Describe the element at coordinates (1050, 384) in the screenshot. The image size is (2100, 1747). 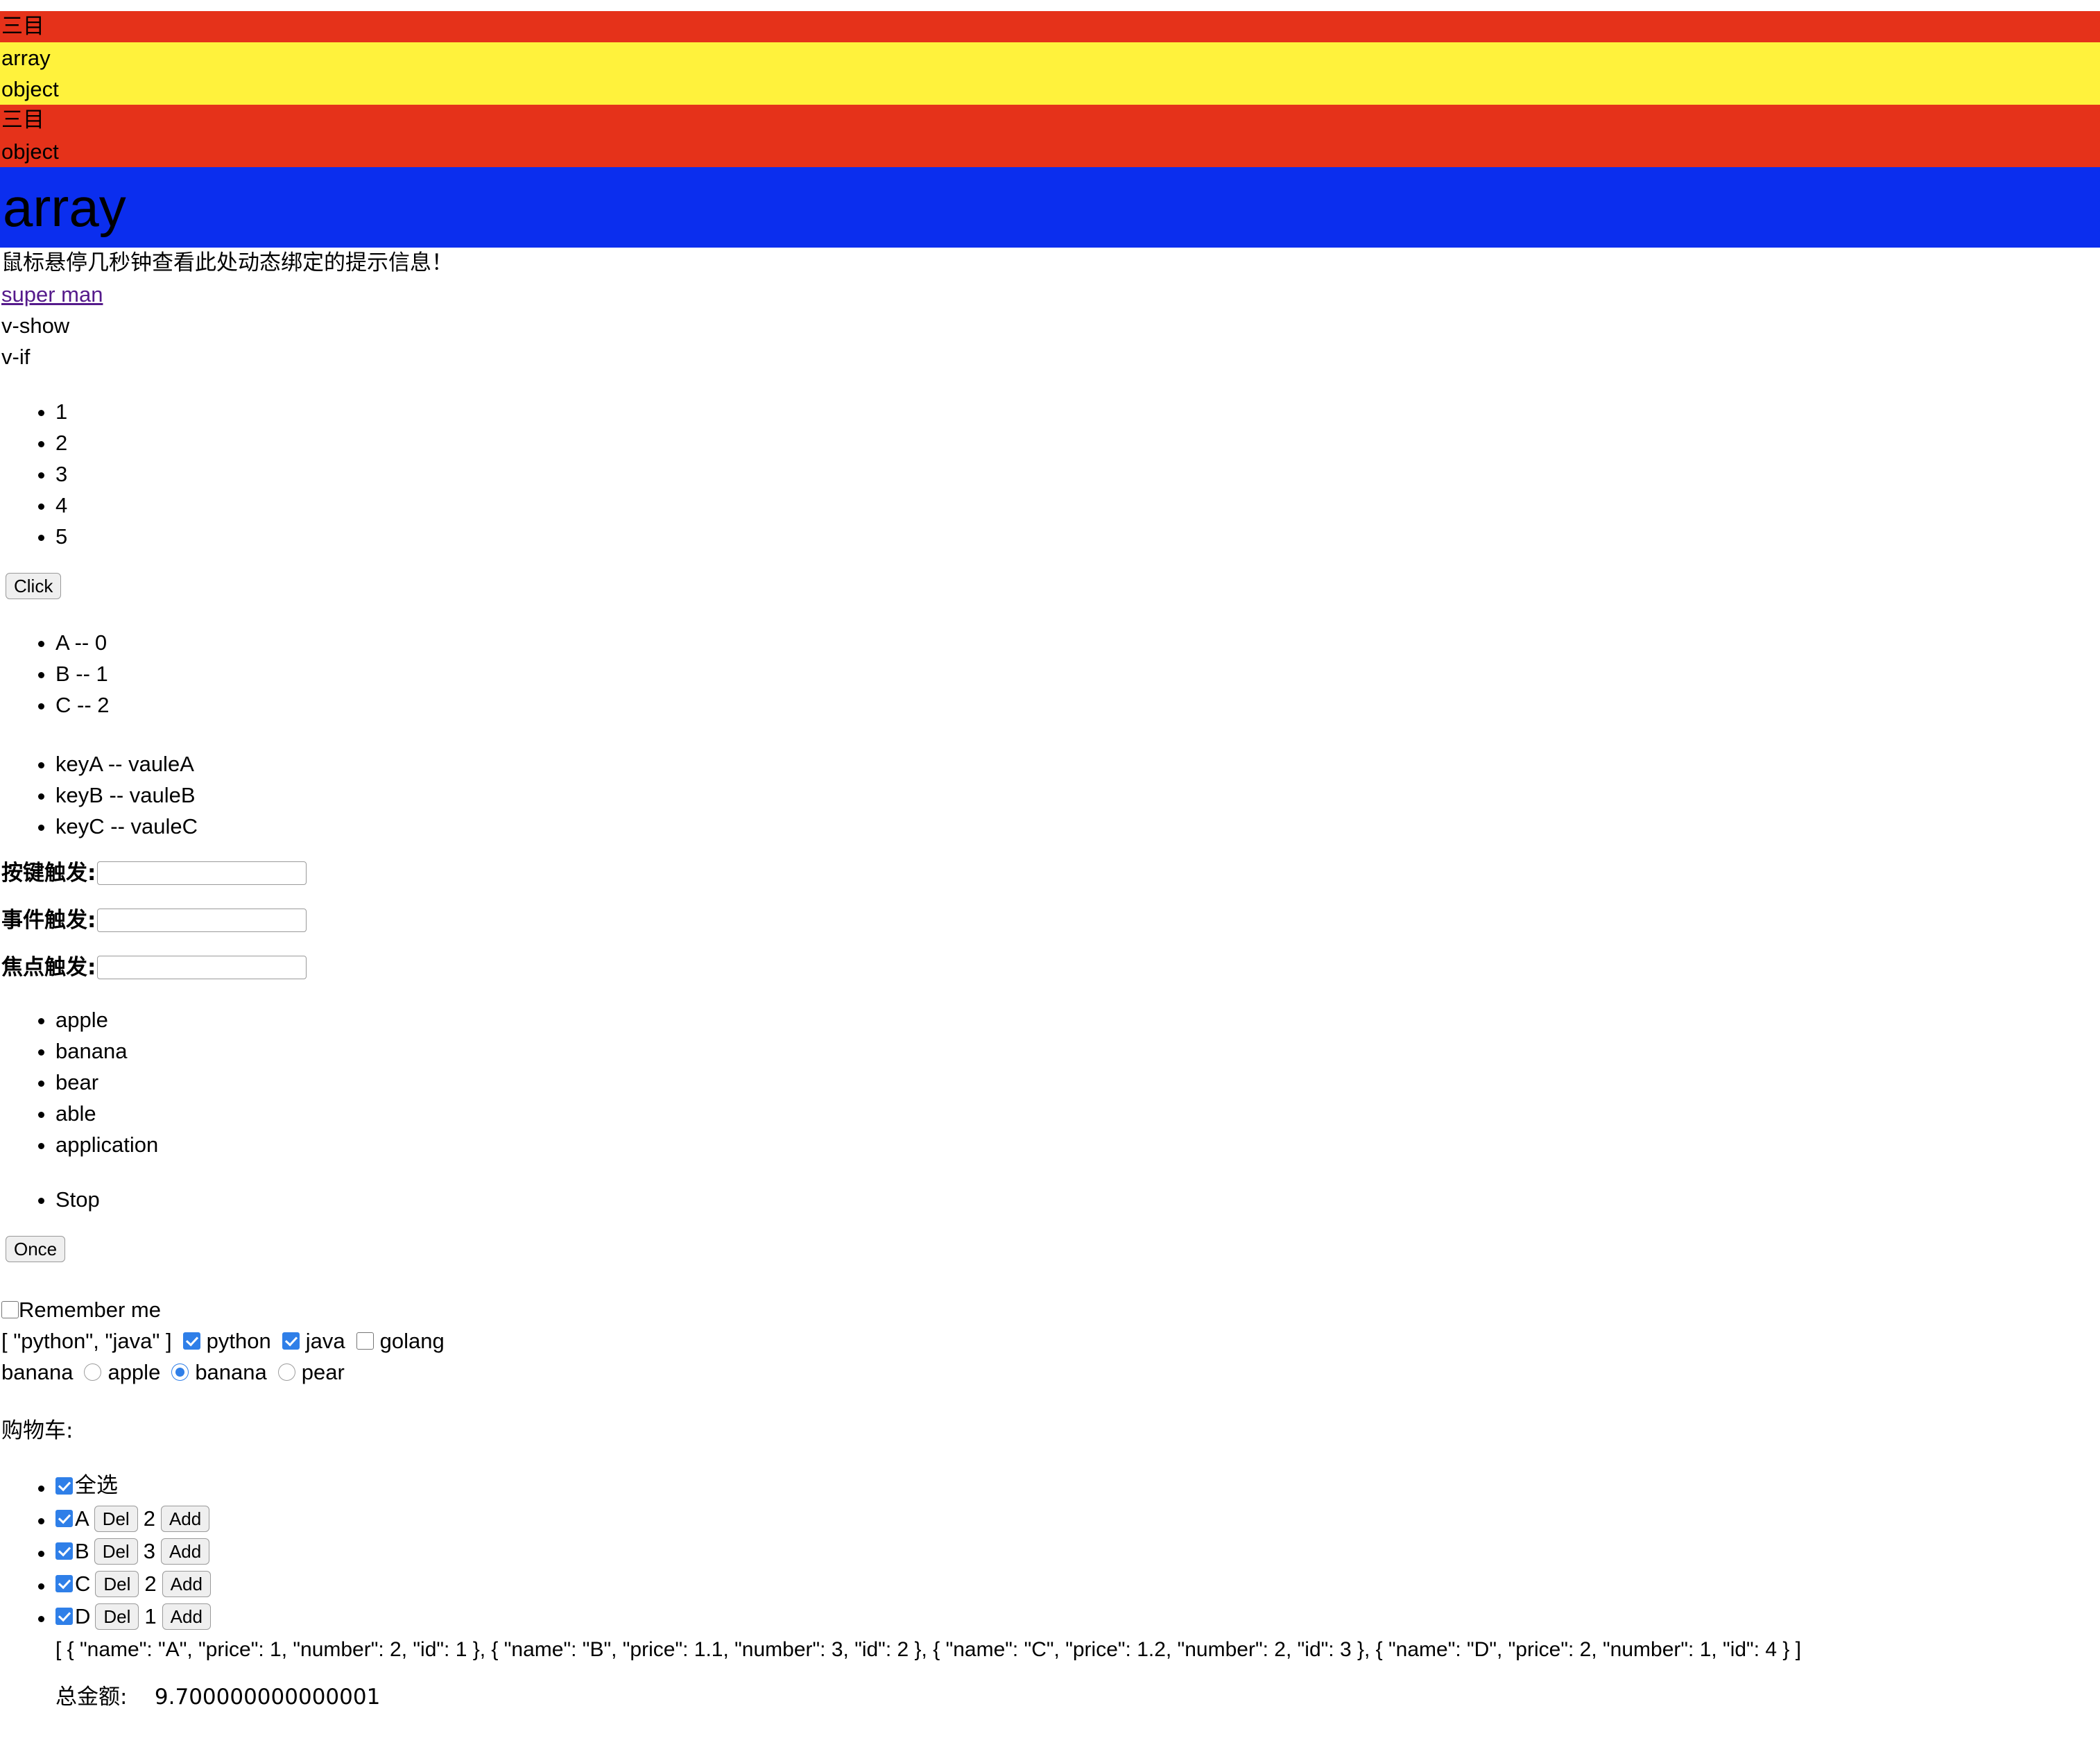
I see `spacer-after-directives` at that location.